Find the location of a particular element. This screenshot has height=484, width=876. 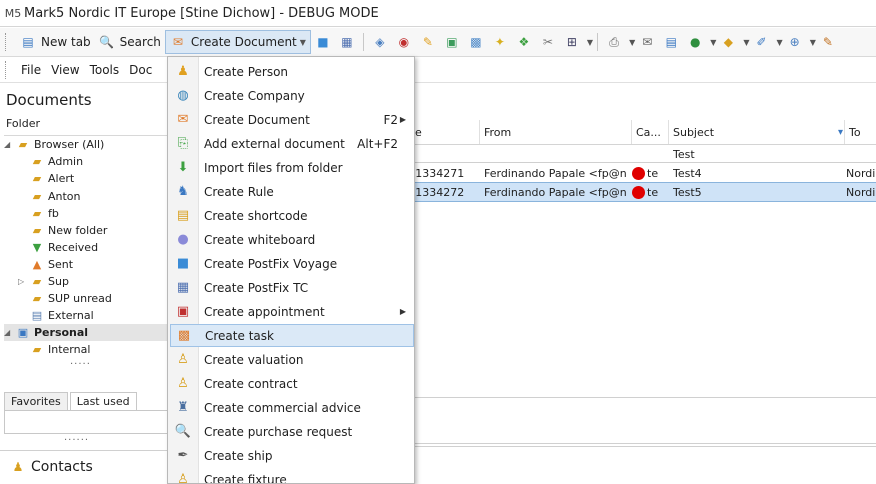

new-tab-button: ▤ New tab is located at coordinates (55, 42).